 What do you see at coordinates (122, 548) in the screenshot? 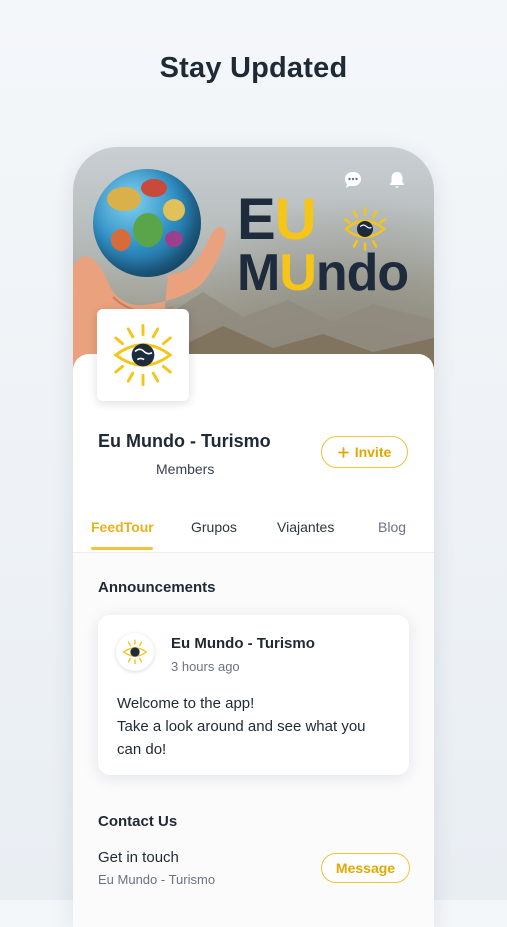
I see `active-tab-indicator` at bounding box center [122, 548].